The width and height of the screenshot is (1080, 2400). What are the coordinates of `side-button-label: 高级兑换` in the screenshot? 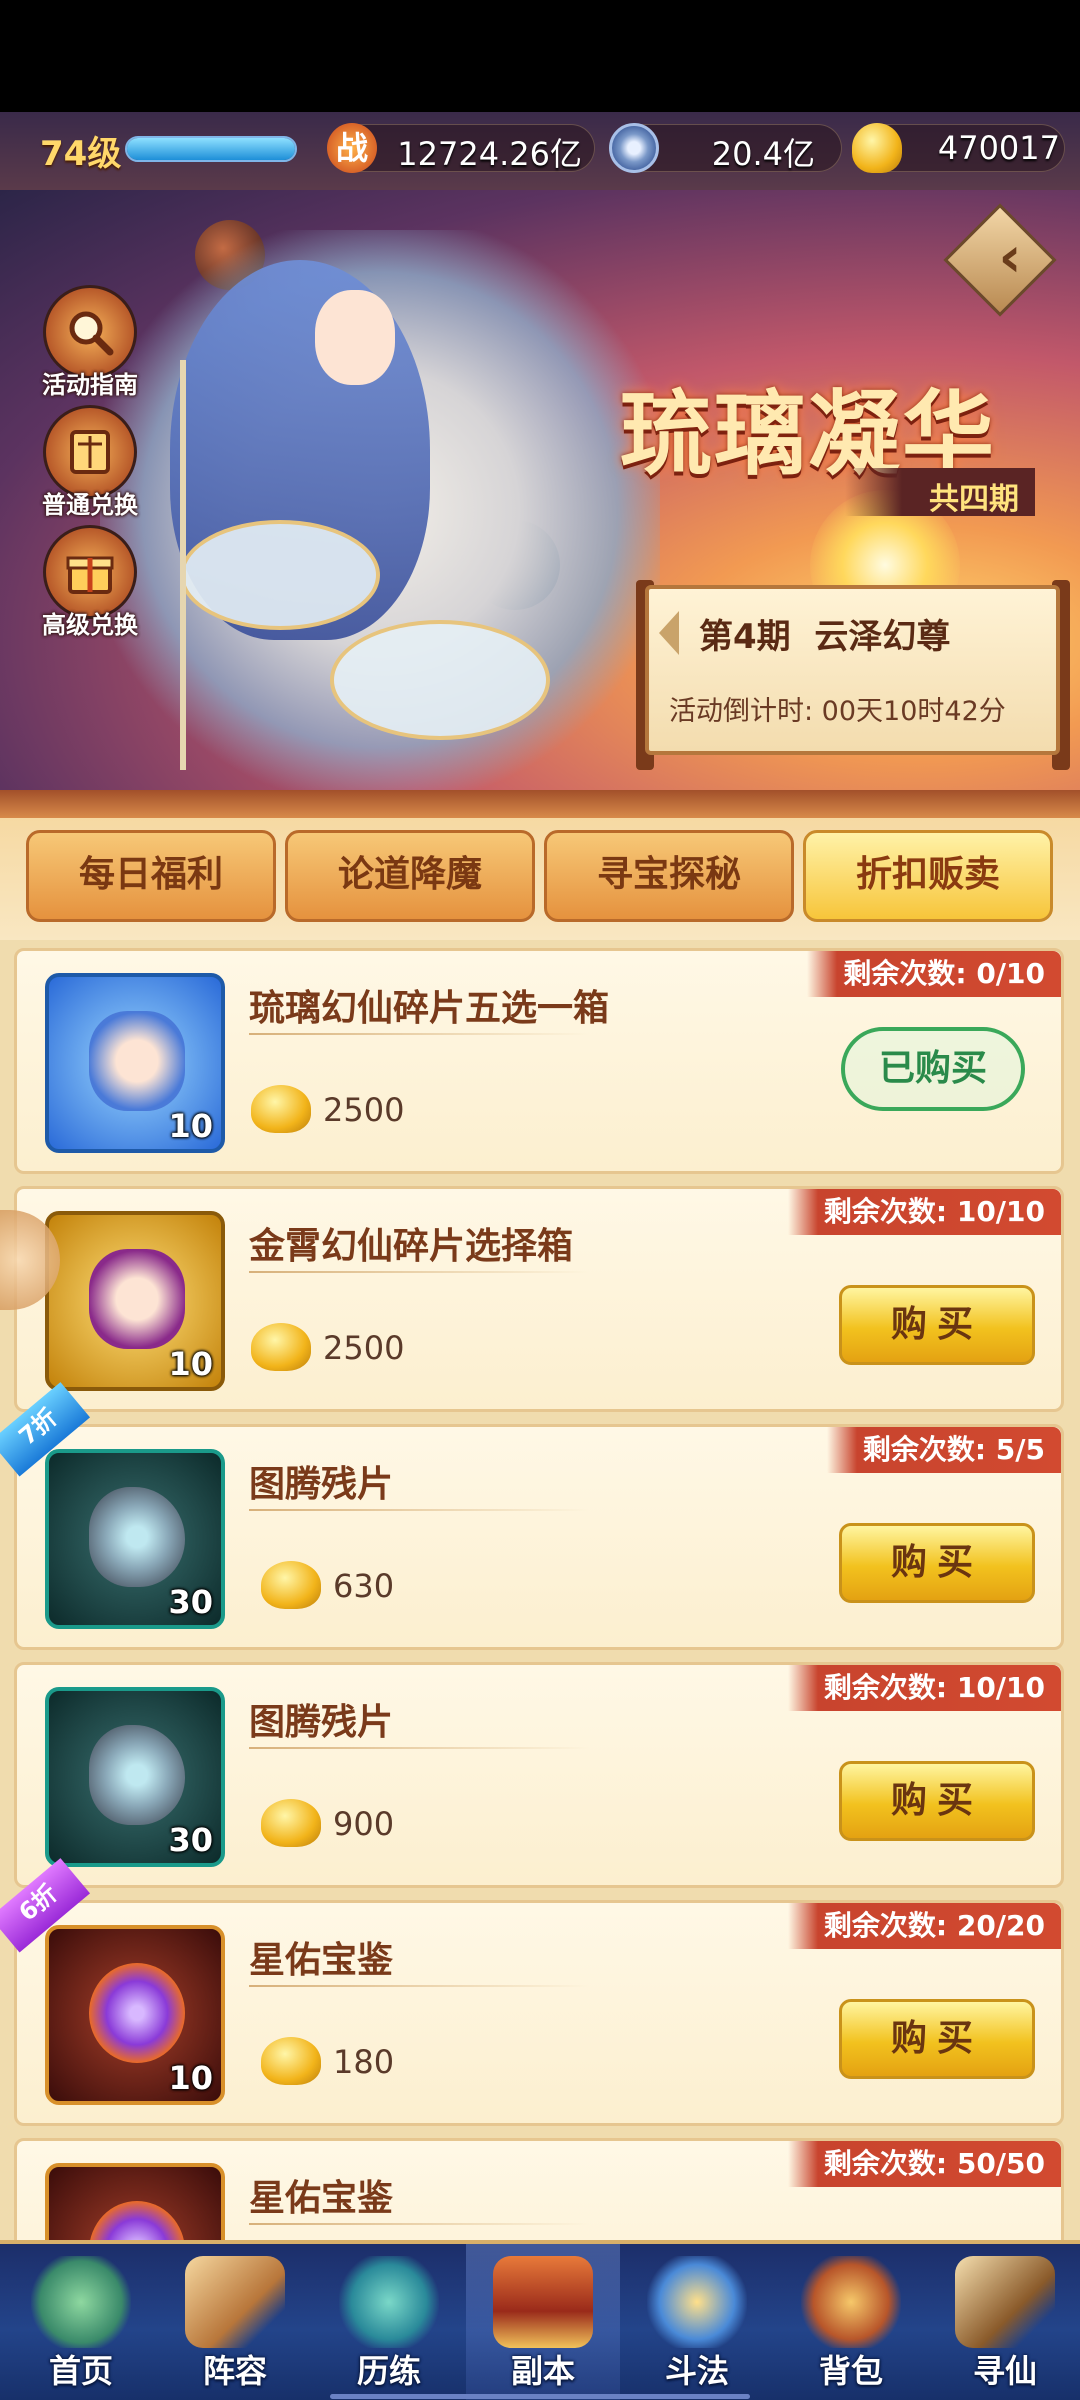 It's located at (90, 625).